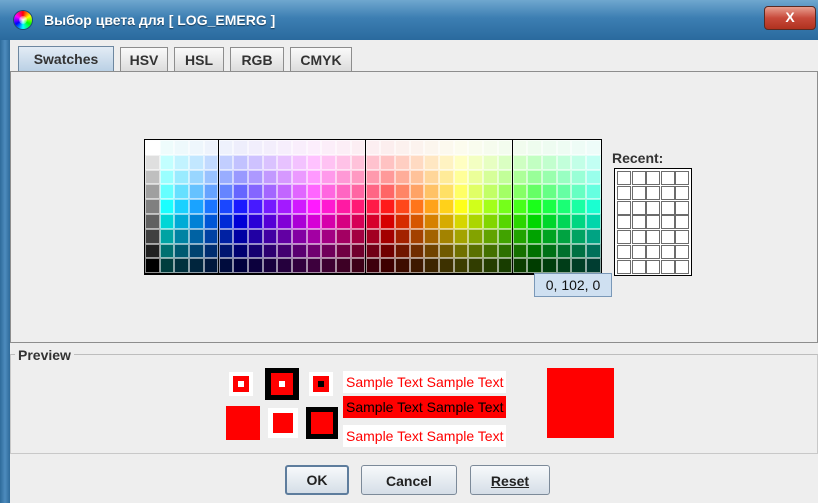 The image size is (818, 503). What do you see at coordinates (144, 59) in the screenshot?
I see `tab-hsv: HSV` at bounding box center [144, 59].